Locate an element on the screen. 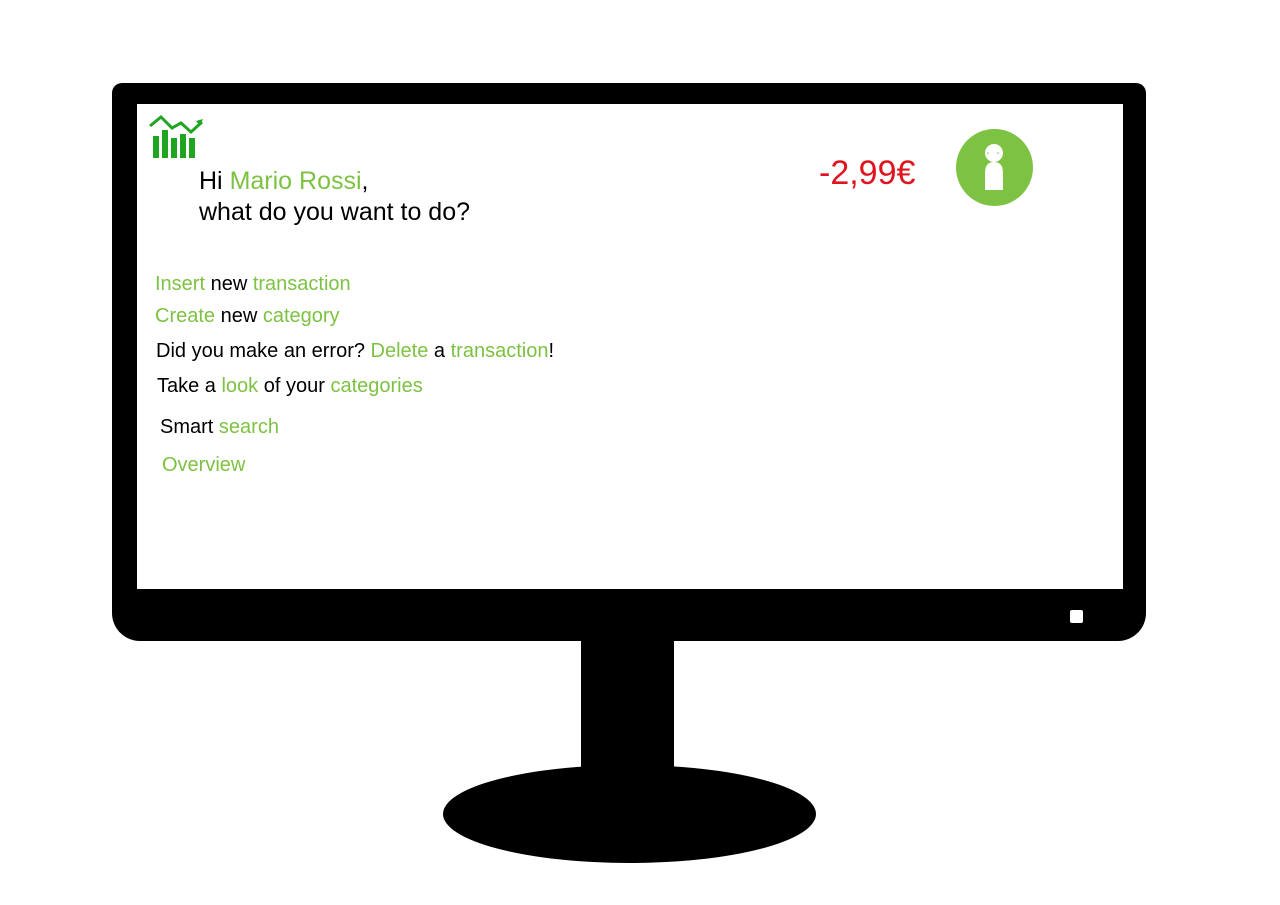 The width and height of the screenshot is (1280, 905). menu-view-categories: Take a look of your categories is located at coordinates (290, 386).